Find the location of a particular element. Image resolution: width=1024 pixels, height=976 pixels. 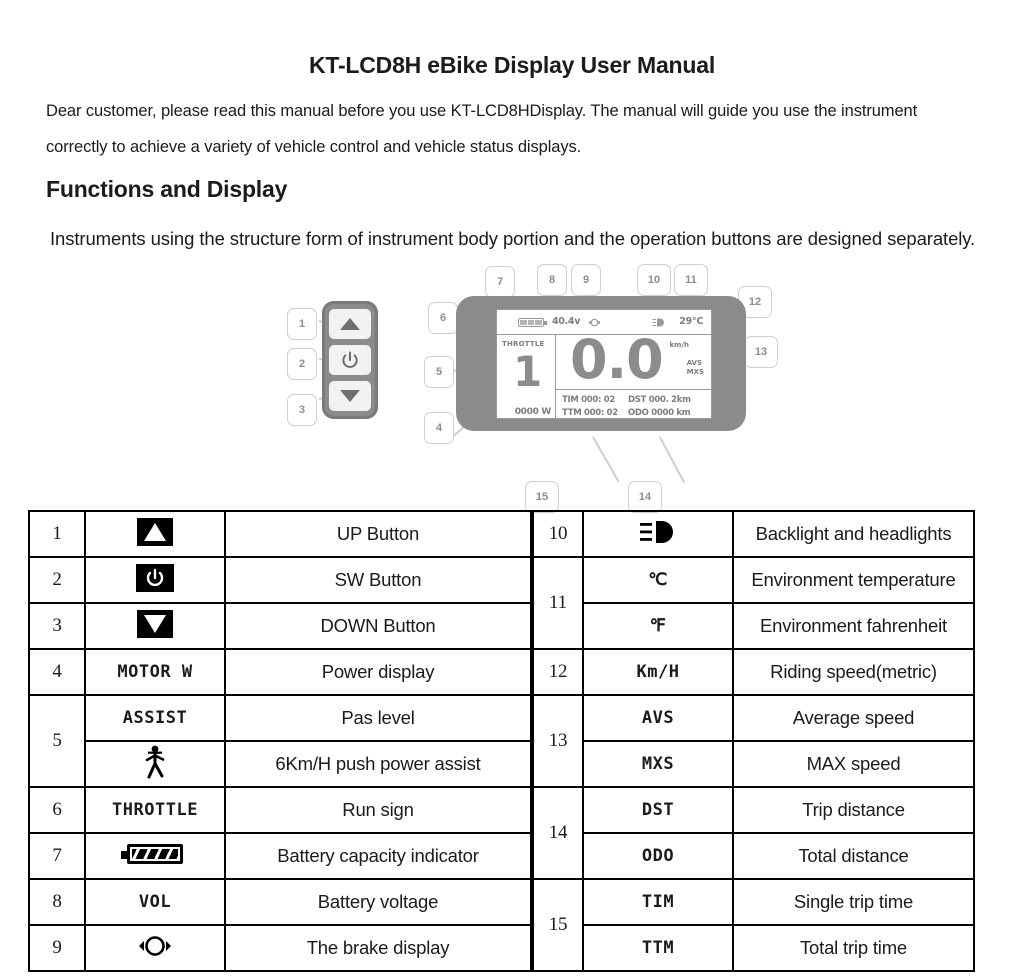

row-symbol: ℃ is located at coordinates (658, 580).